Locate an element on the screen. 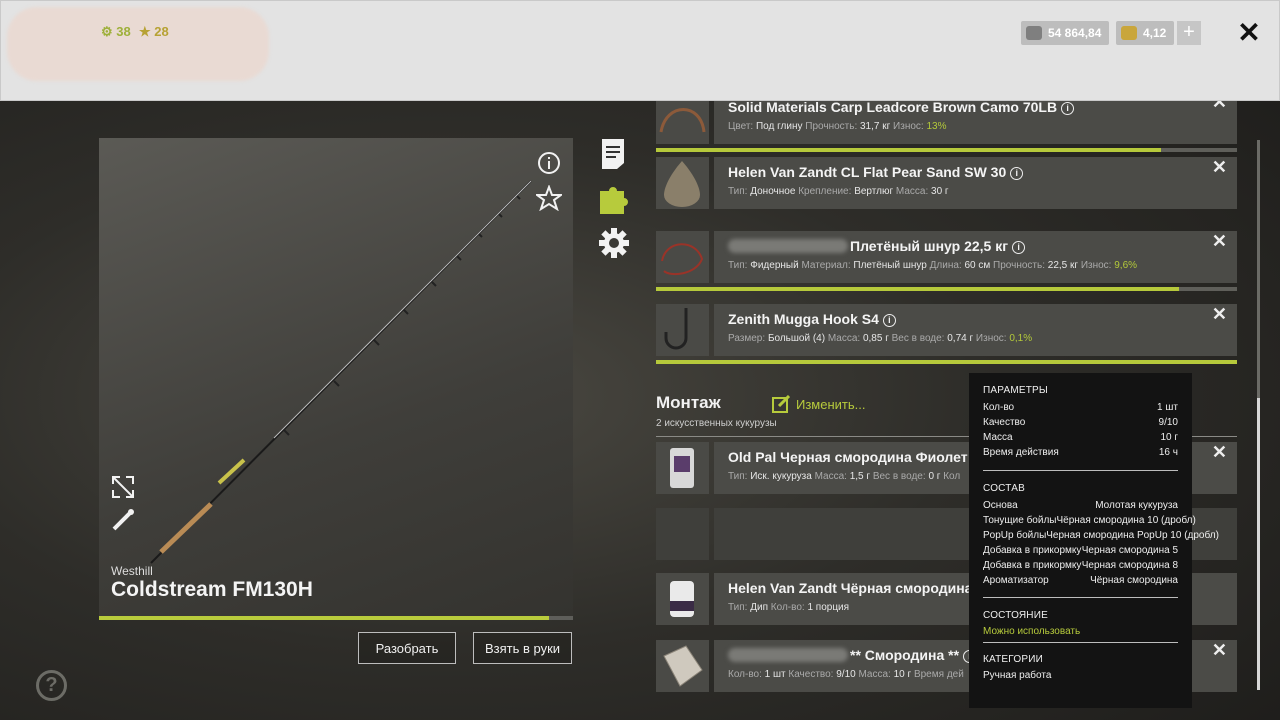 The height and width of the screenshot is (720, 1280). montage-title: Монтаж is located at coordinates (688, 402).